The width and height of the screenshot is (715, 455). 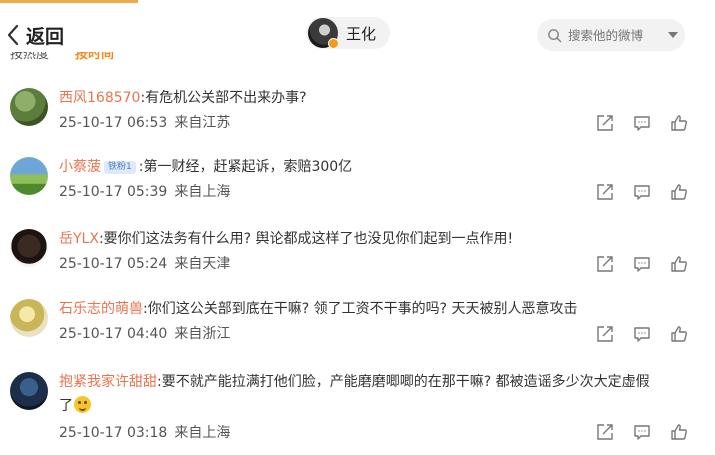 I want to click on timestamp: 25-10-17 04:40, so click(x=113, y=334).